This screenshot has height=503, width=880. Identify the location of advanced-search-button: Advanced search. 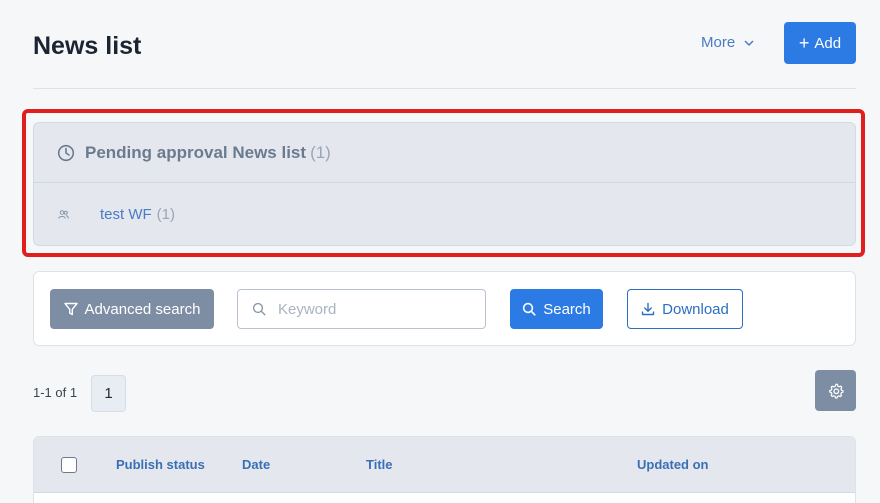
(132, 309).